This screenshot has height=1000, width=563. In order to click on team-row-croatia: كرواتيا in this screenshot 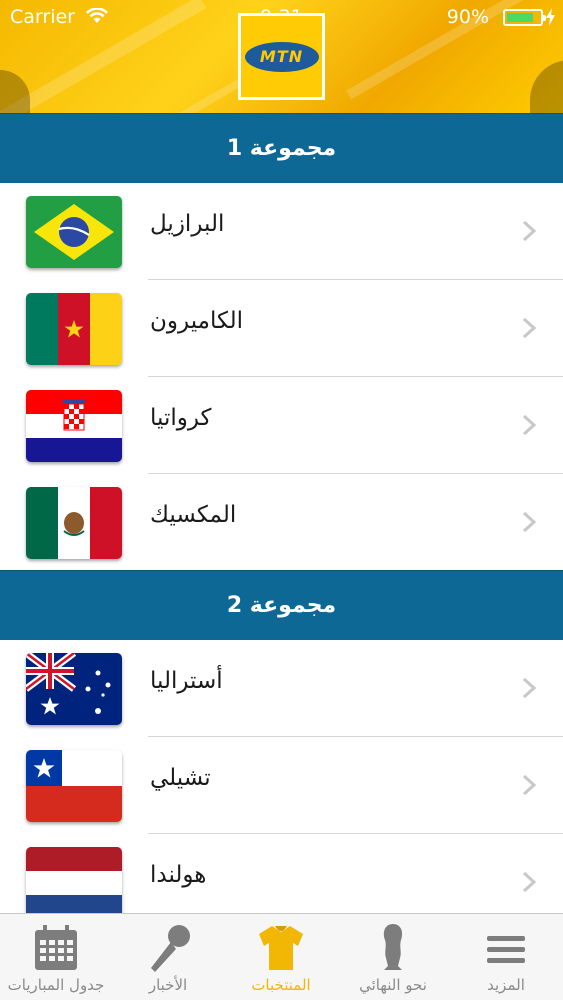, I will do `click(281, 425)`.